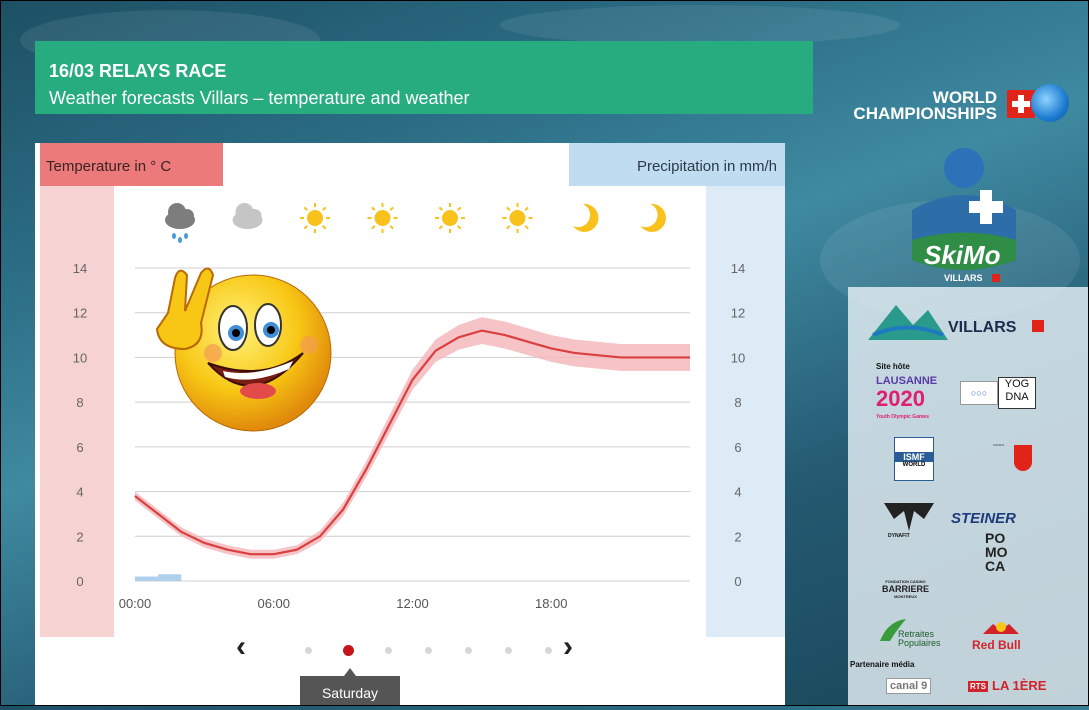 This screenshot has height=710, width=1089. What do you see at coordinates (978, 686) in the screenshot?
I see `rts-logo-text: RTS` at bounding box center [978, 686].